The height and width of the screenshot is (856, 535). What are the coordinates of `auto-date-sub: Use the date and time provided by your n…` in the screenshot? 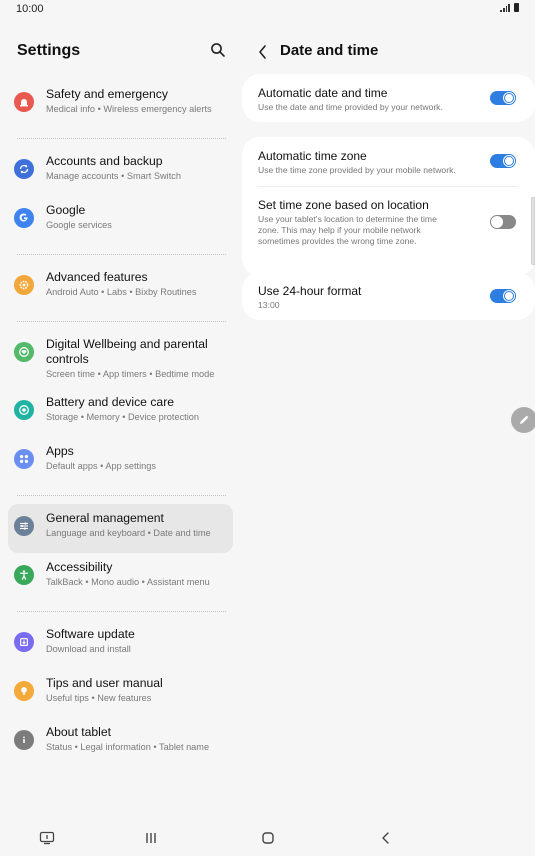 It's located at (350, 107).